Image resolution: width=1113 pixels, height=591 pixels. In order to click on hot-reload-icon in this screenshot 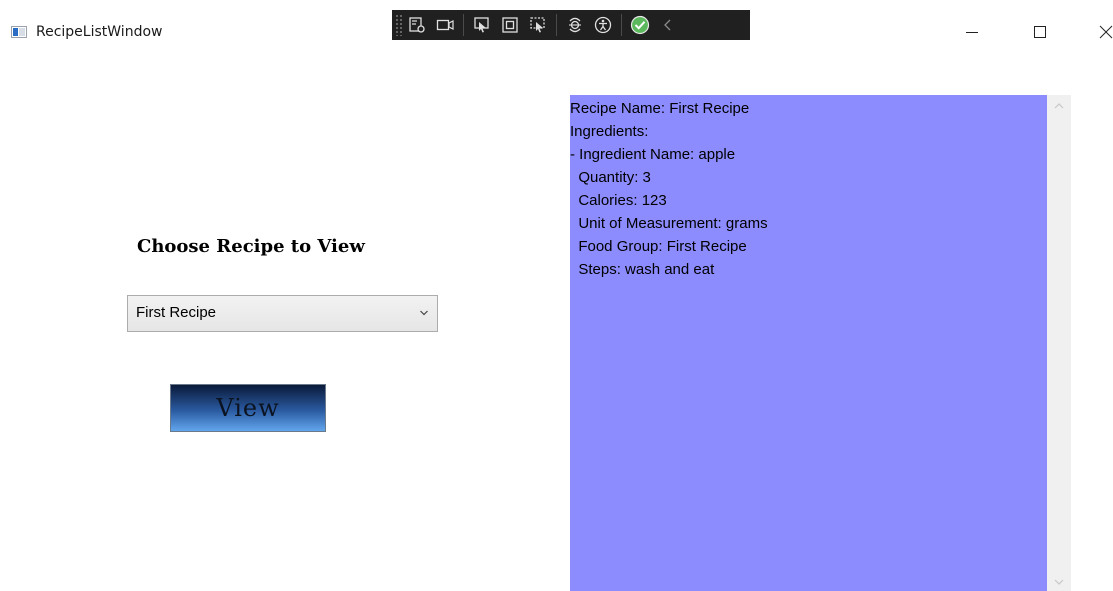, I will do `click(575, 25)`.